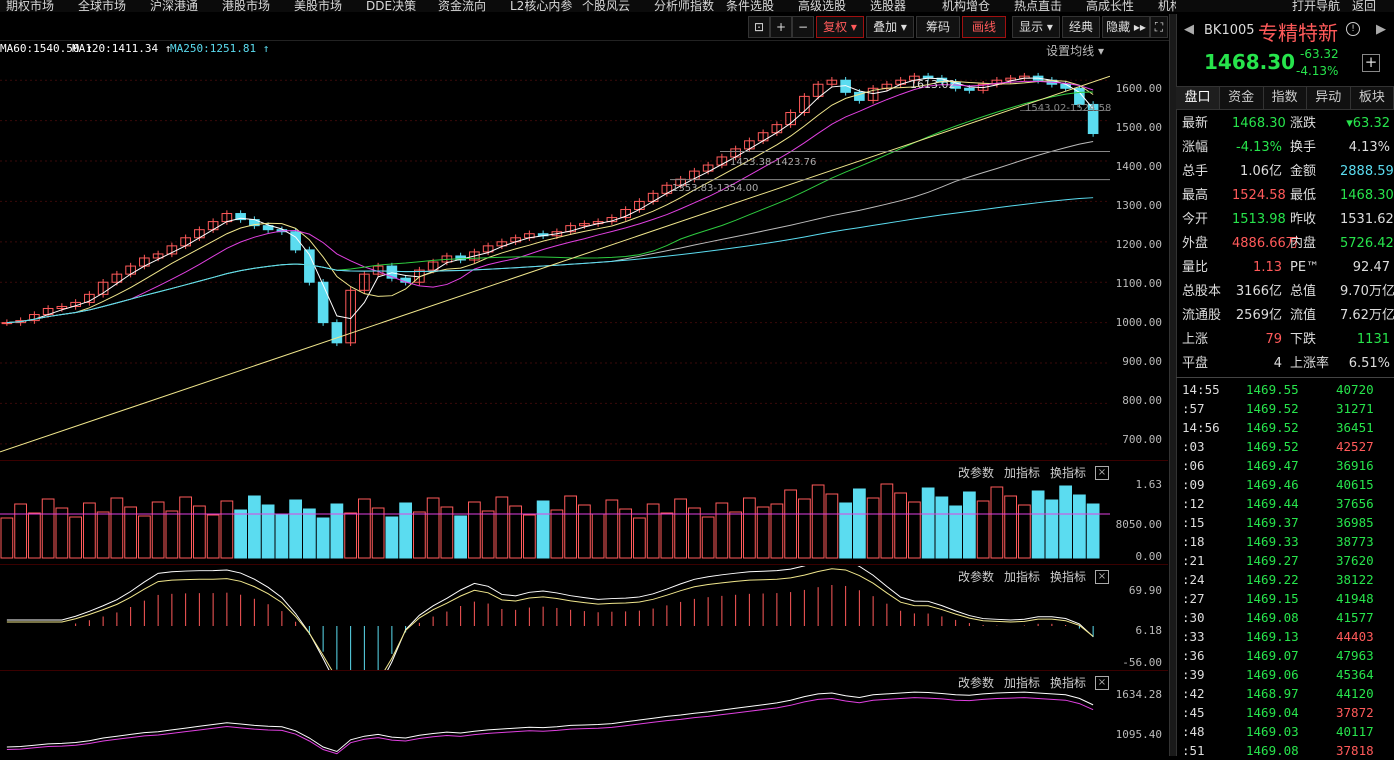 The image size is (1394, 760). I want to click on quote-value: 1531.62, so click(1367, 219).